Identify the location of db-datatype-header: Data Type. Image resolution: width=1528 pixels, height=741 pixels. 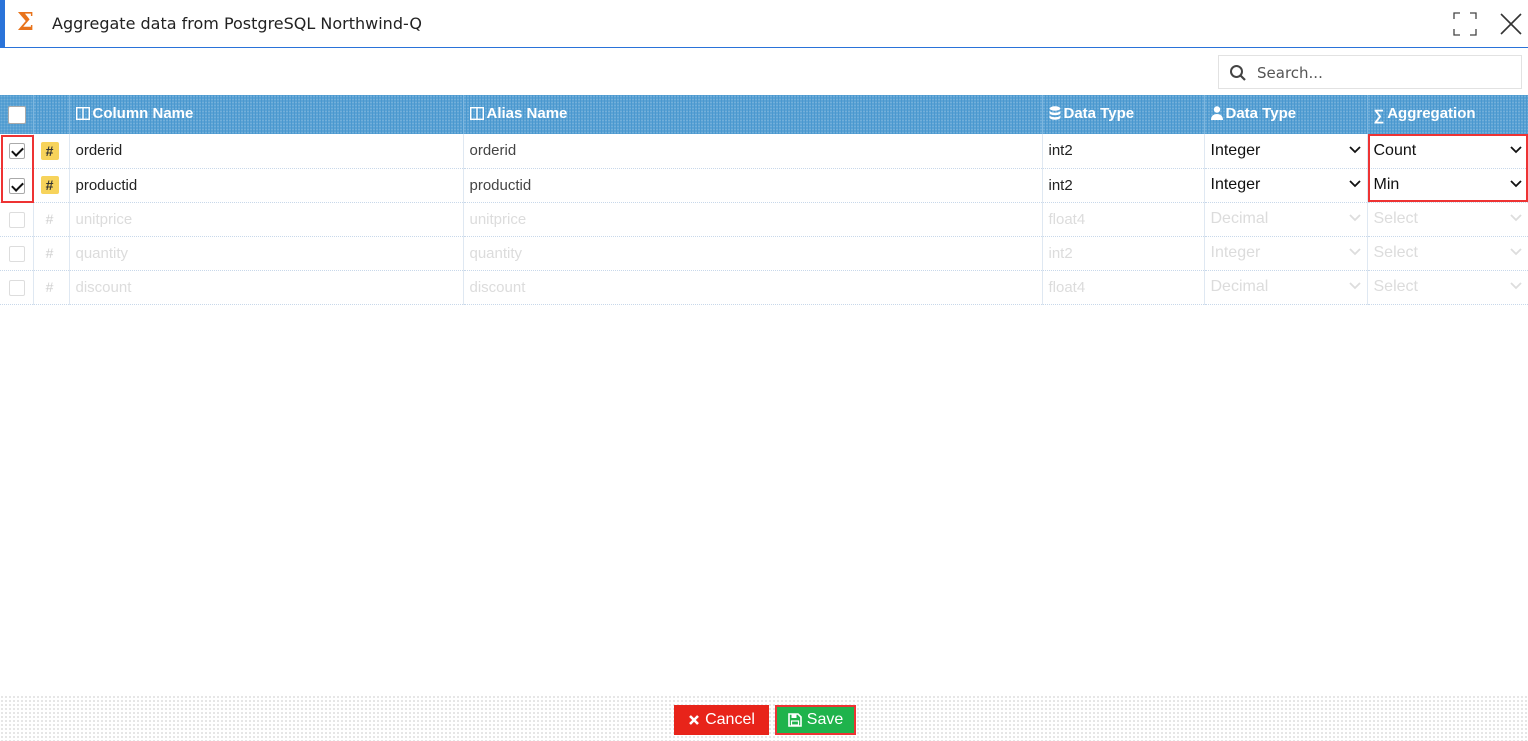
(1123, 114).